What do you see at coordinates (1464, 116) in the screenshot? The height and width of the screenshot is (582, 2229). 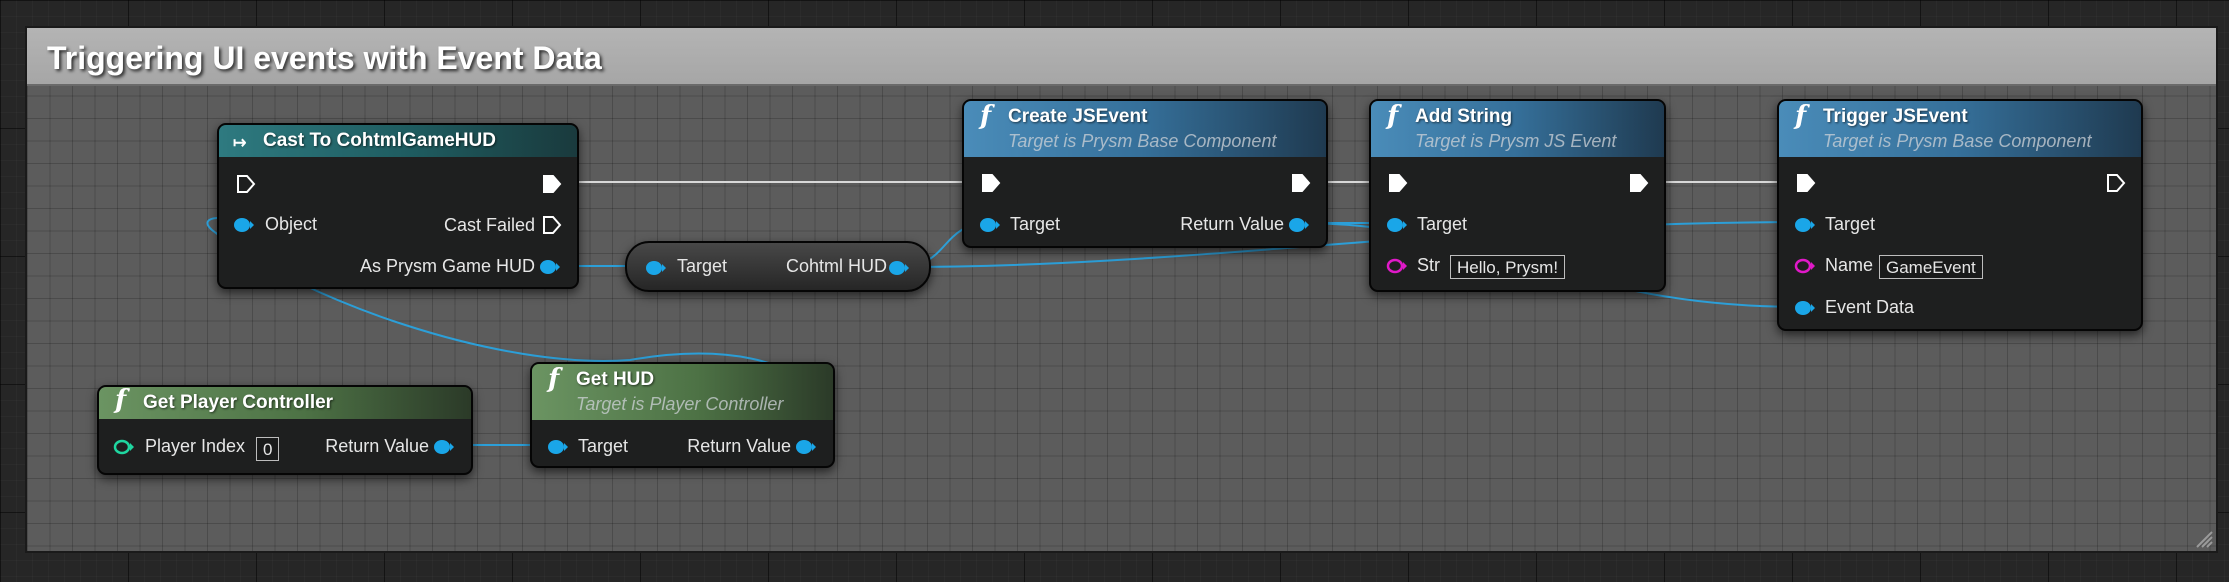 I see `add-string-title: Add String` at bounding box center [1464, 116].